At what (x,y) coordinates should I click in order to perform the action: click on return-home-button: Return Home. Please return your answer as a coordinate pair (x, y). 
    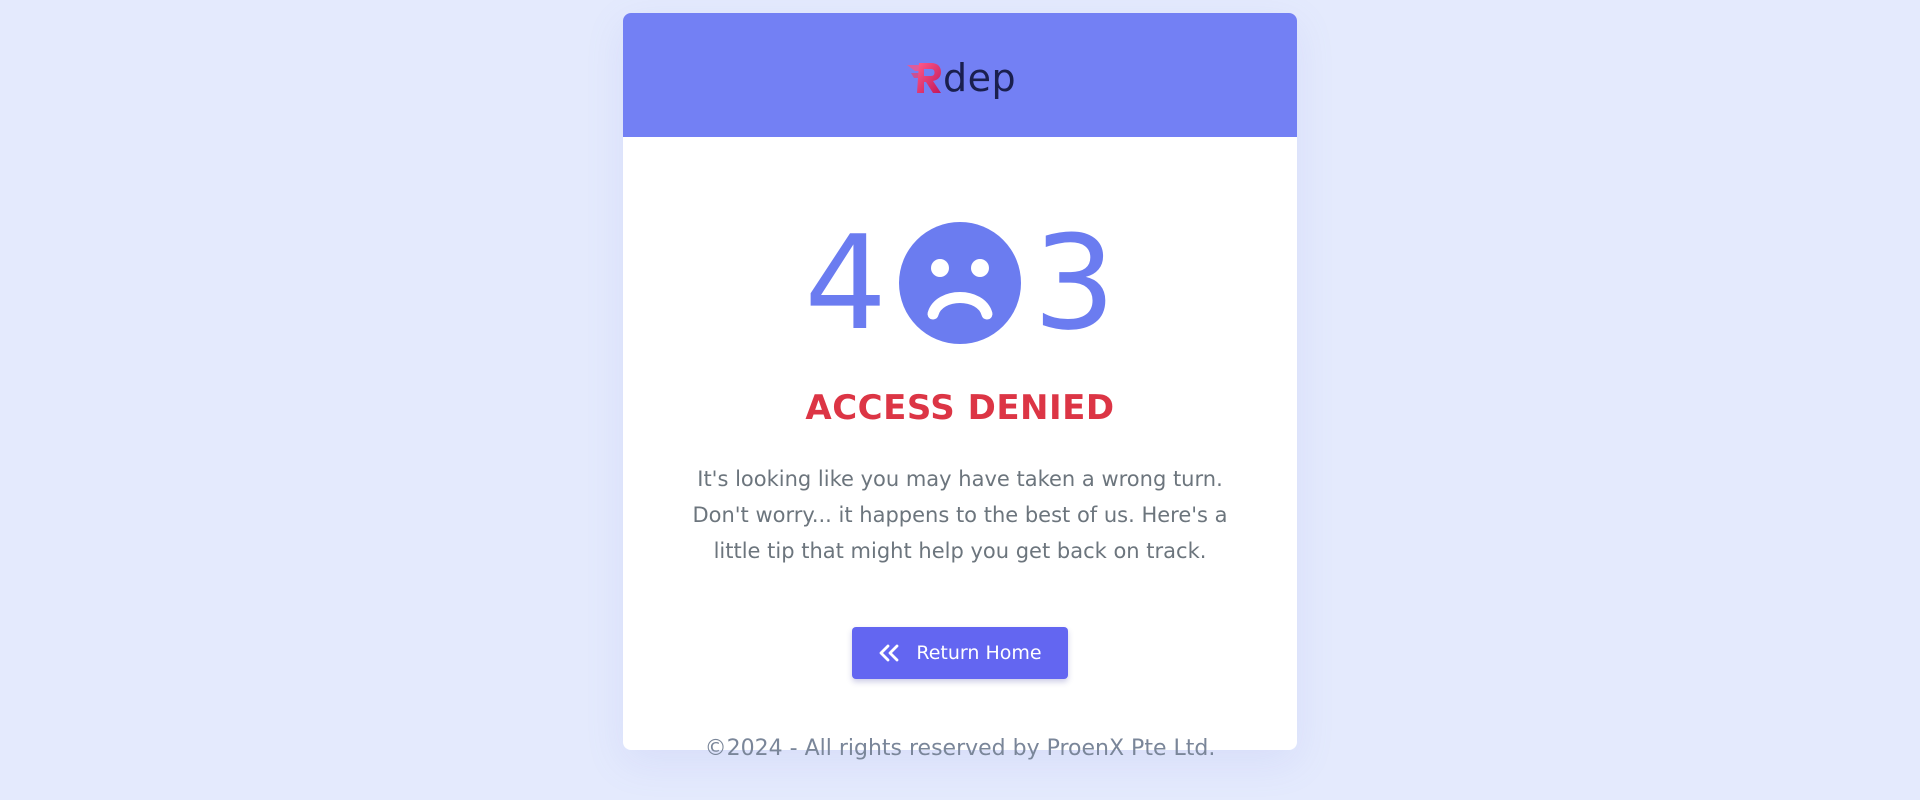
    Looking at the image, I should click on (960, 653).